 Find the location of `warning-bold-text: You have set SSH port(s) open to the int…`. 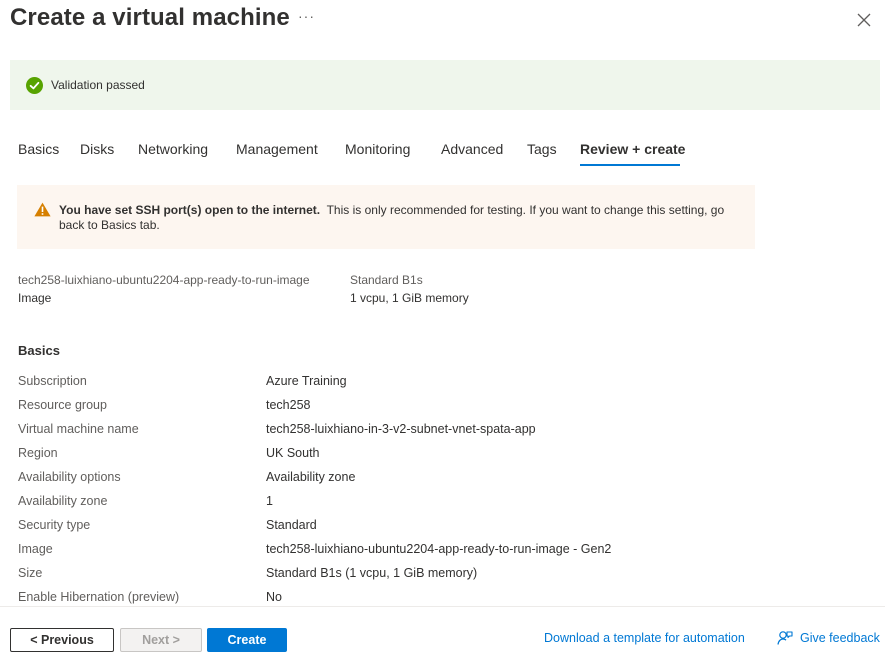

warning-bold-text: You have set SSH port(s) open to the int… is located at coordinates (190, 210).